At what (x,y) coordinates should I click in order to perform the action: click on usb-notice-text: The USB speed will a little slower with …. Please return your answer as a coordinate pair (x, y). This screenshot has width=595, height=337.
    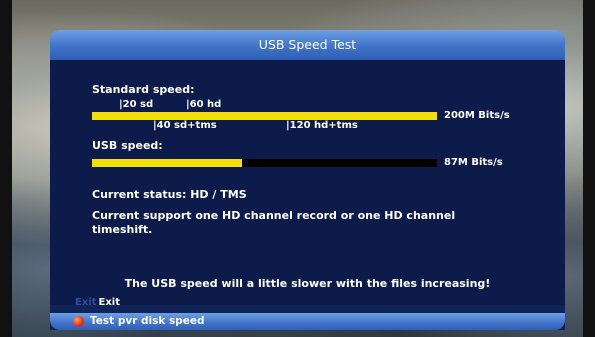
    Looking at the image, I should click on (307, 283).